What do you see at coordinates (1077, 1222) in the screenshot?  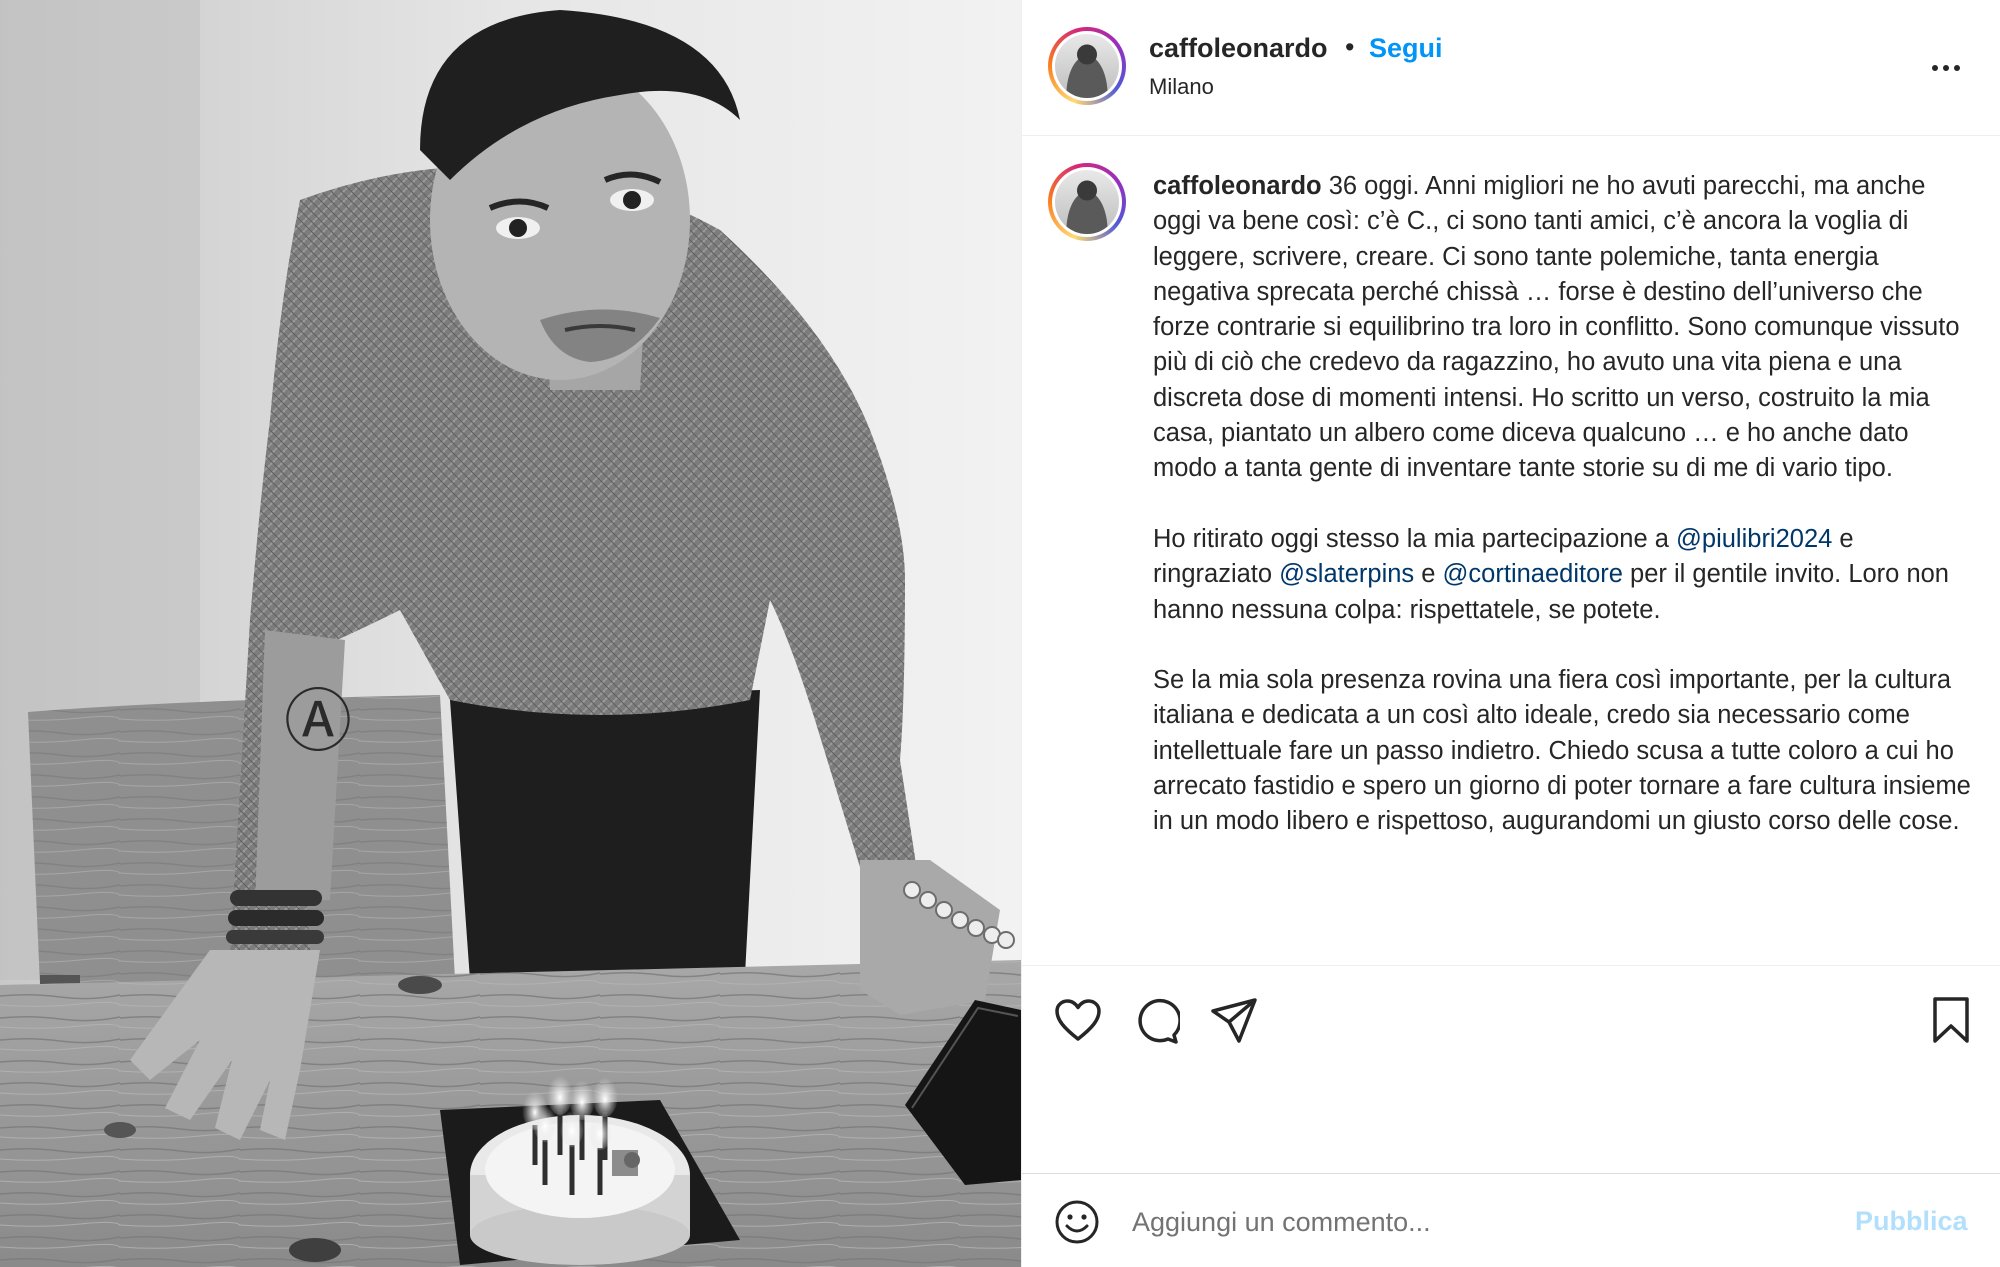 I see `smiley-icon` at bounding box center [1077, 1222].